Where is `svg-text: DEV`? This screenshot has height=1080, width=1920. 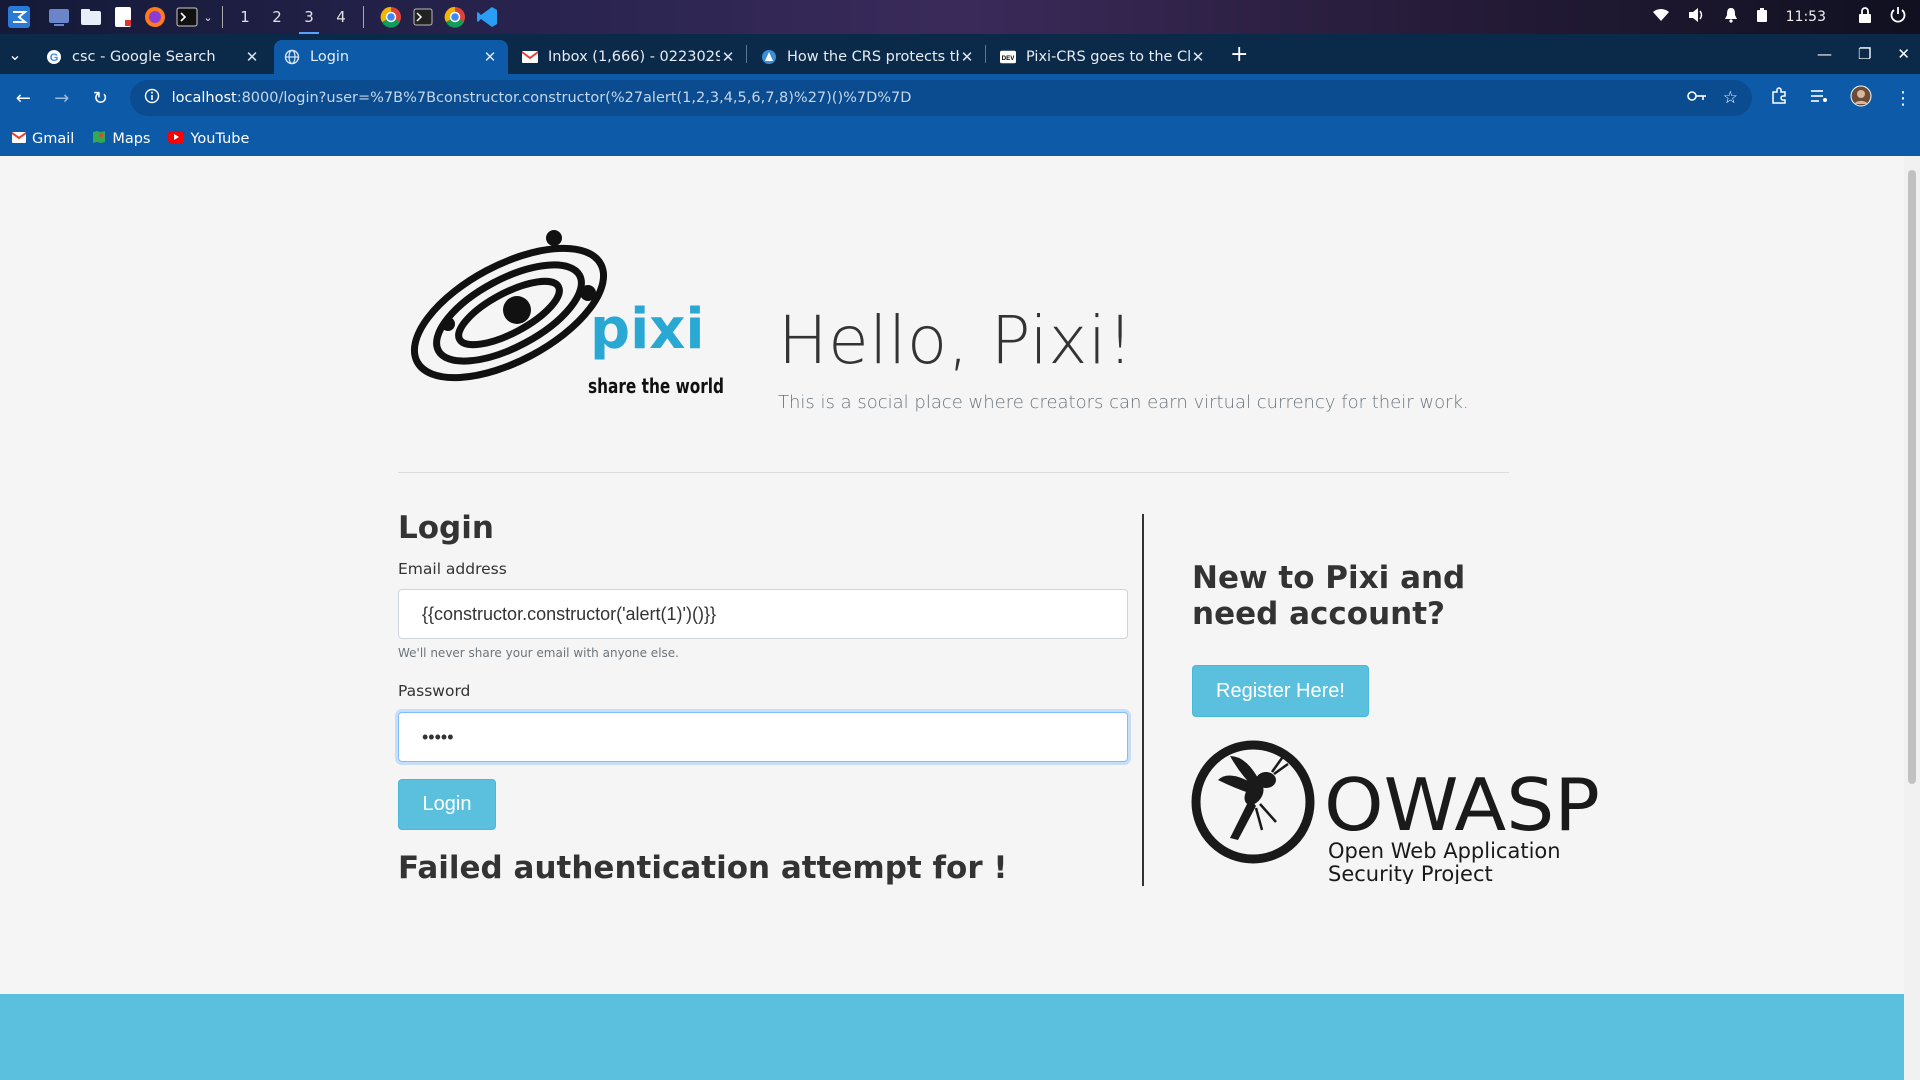
svg-text: DEV is located at coordinates (1009, 58).